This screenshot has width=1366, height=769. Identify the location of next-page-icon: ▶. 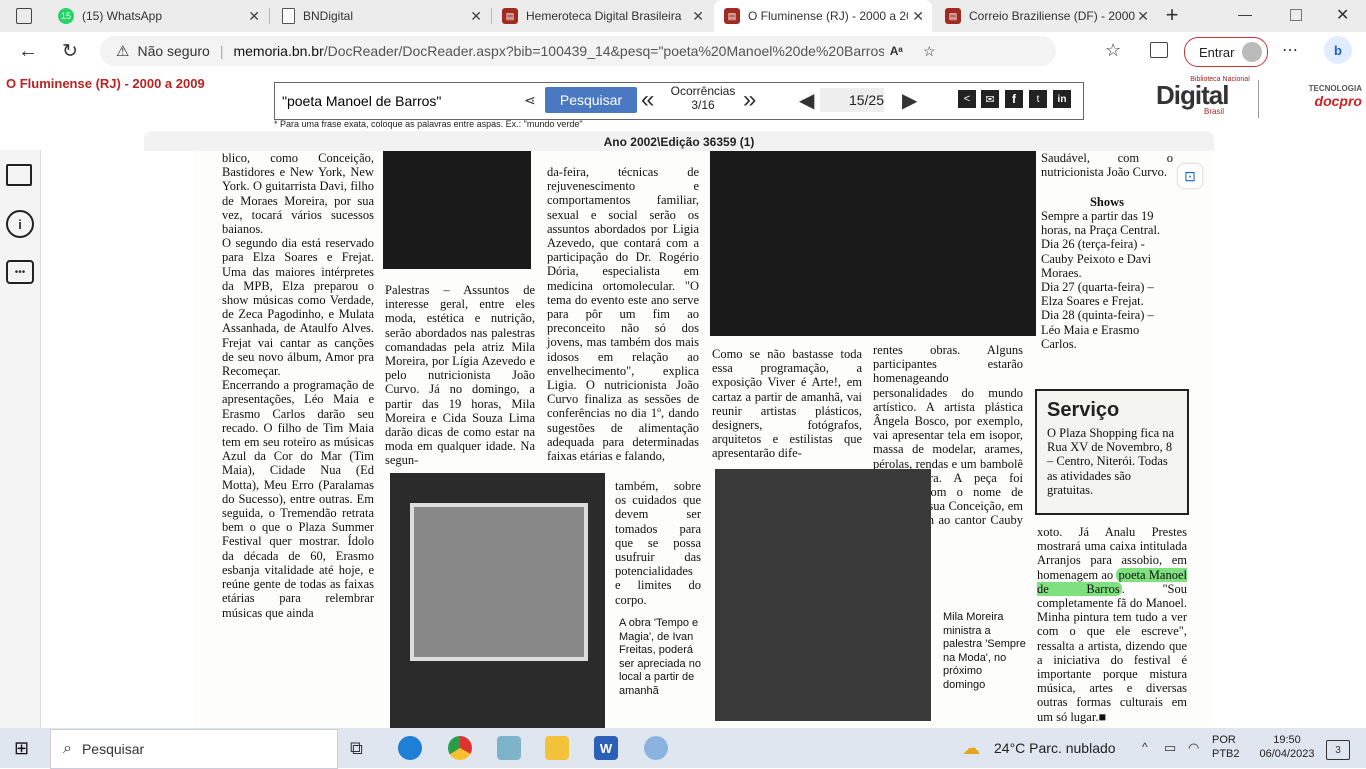
(909, 100).